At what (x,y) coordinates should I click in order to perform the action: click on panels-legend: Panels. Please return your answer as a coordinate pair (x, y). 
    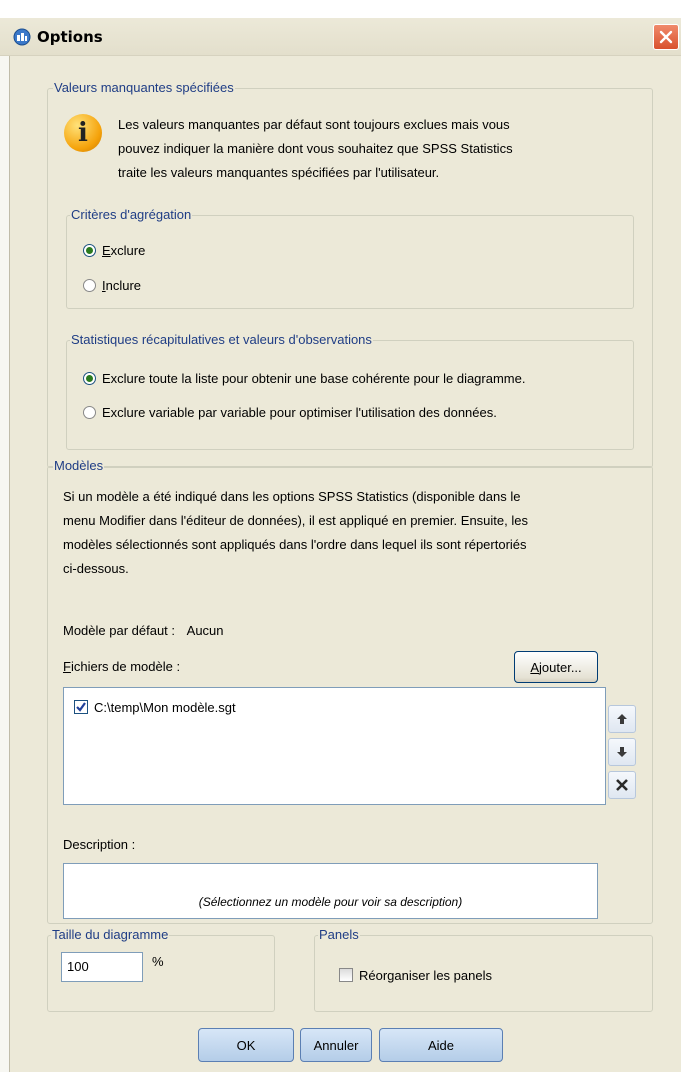
    Looking at the image, I should click on (339, 935).